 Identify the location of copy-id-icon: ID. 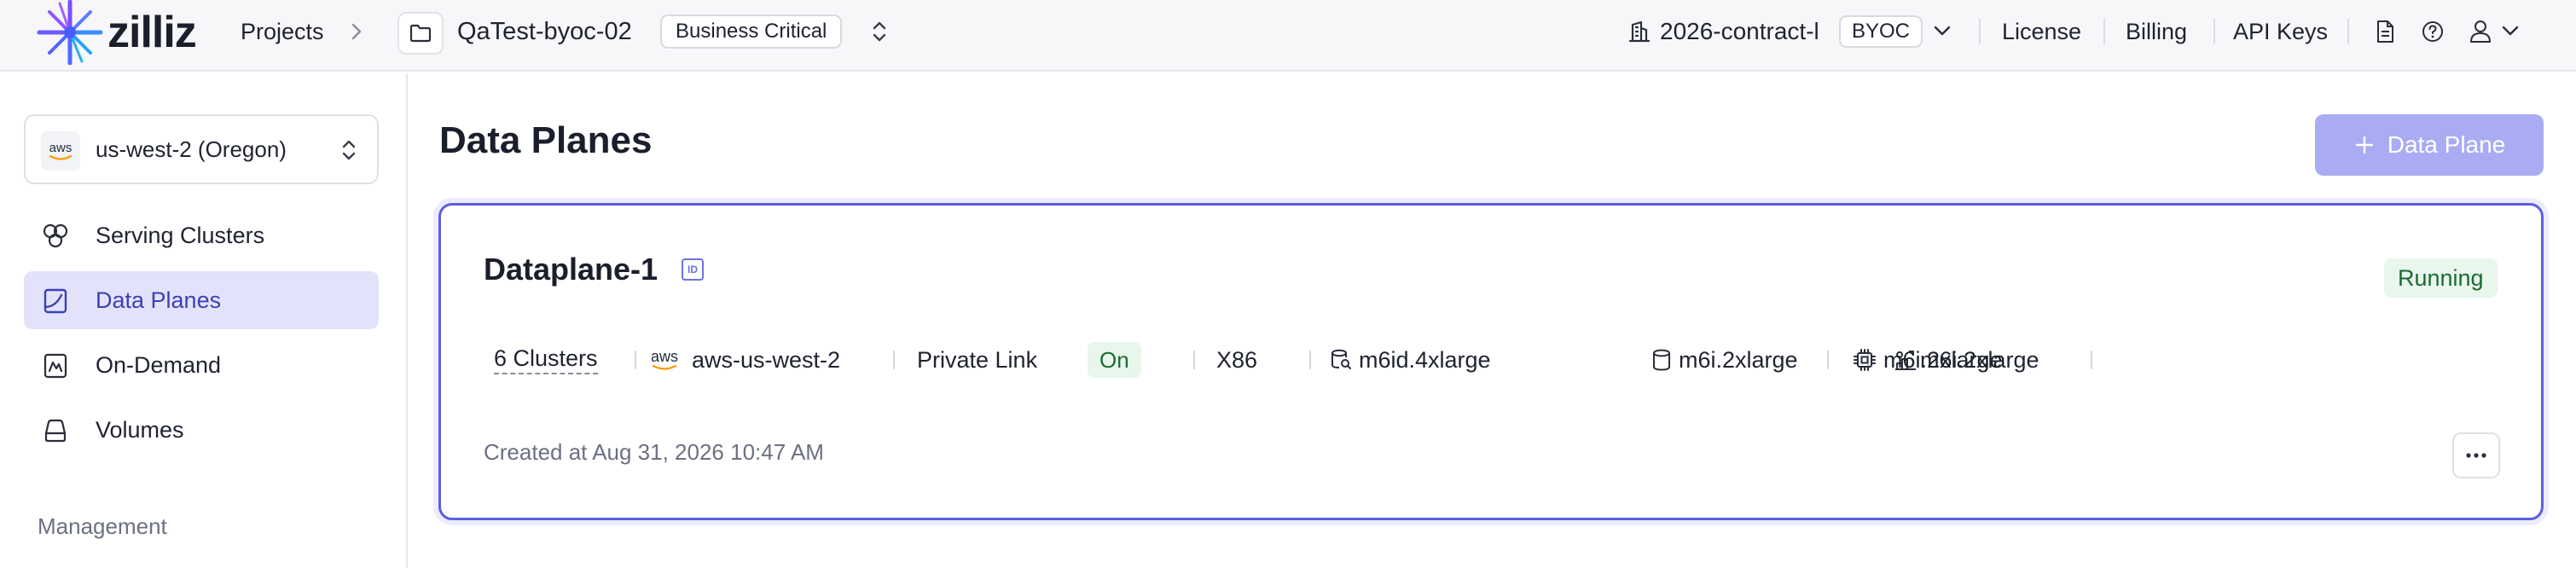
(693, 270).